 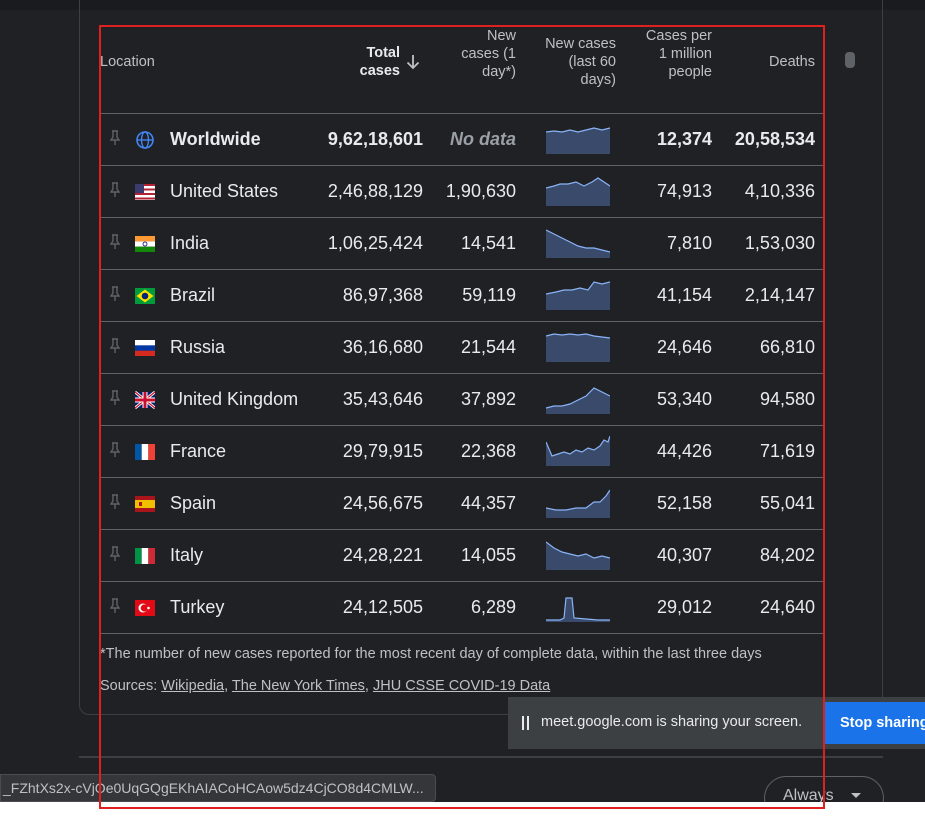 What do you see at coordinates (234, 399) in the screenshot?
I see `country-name: United Kingdom` at bounding box center [234, 399].